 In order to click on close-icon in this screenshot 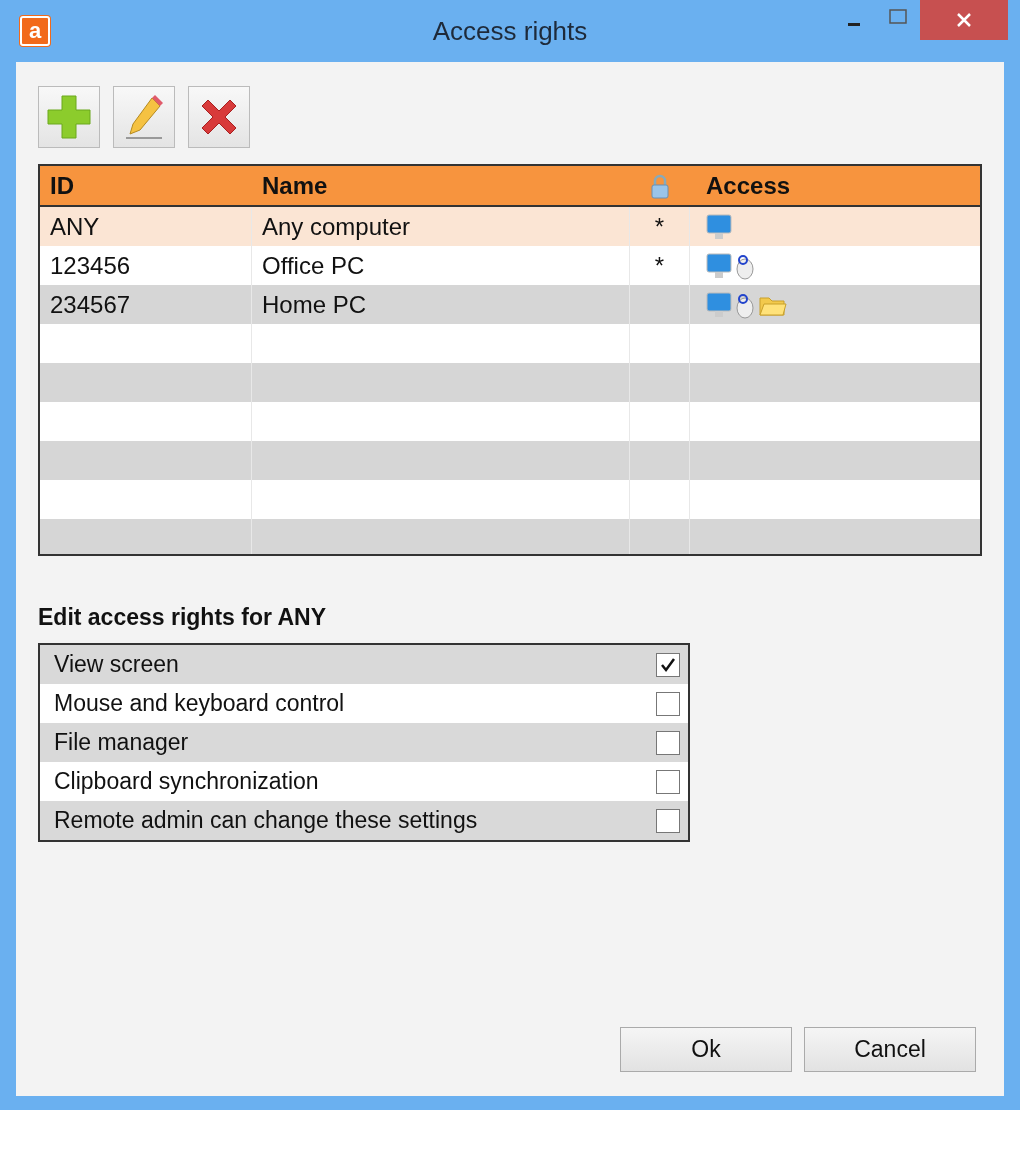, I will do `click(964, 20)`.